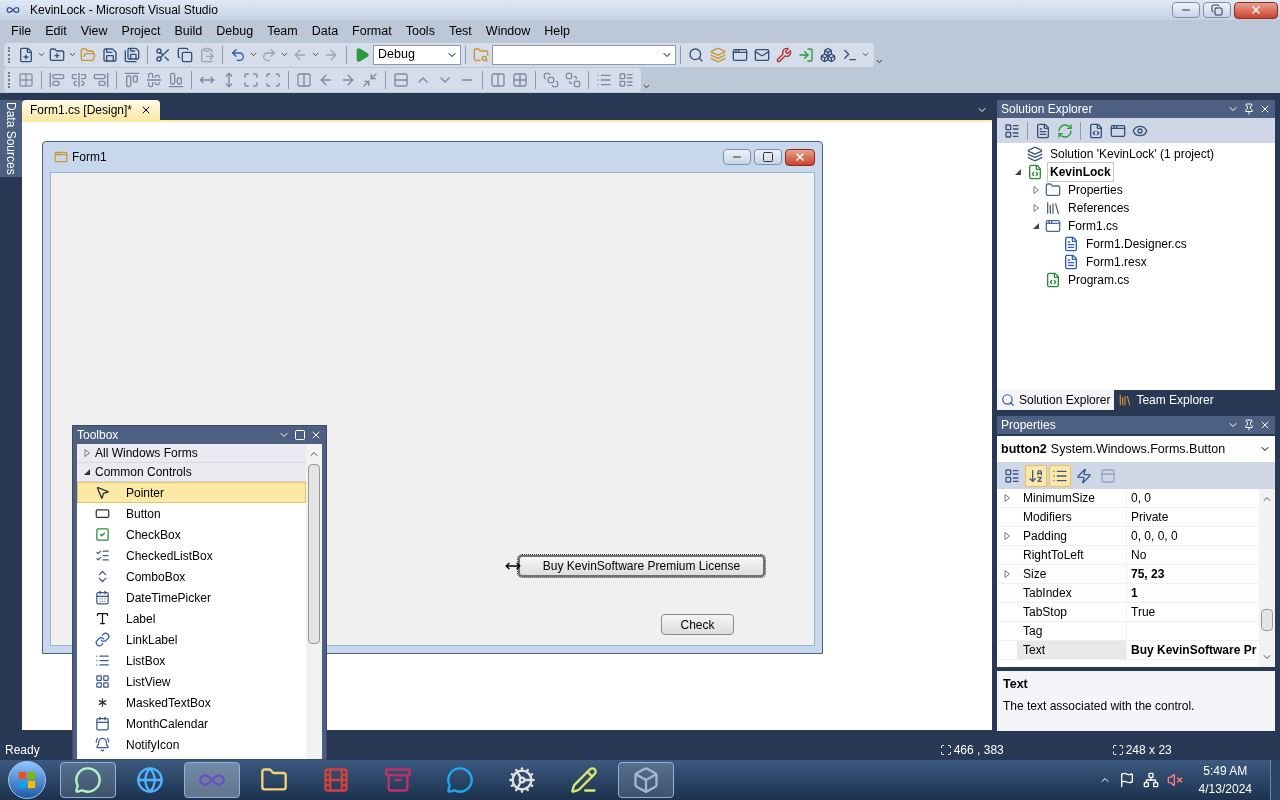  Describe the element at coordinates (56, 31) in the screenshot. I see `menu-item: Edit` at that location.